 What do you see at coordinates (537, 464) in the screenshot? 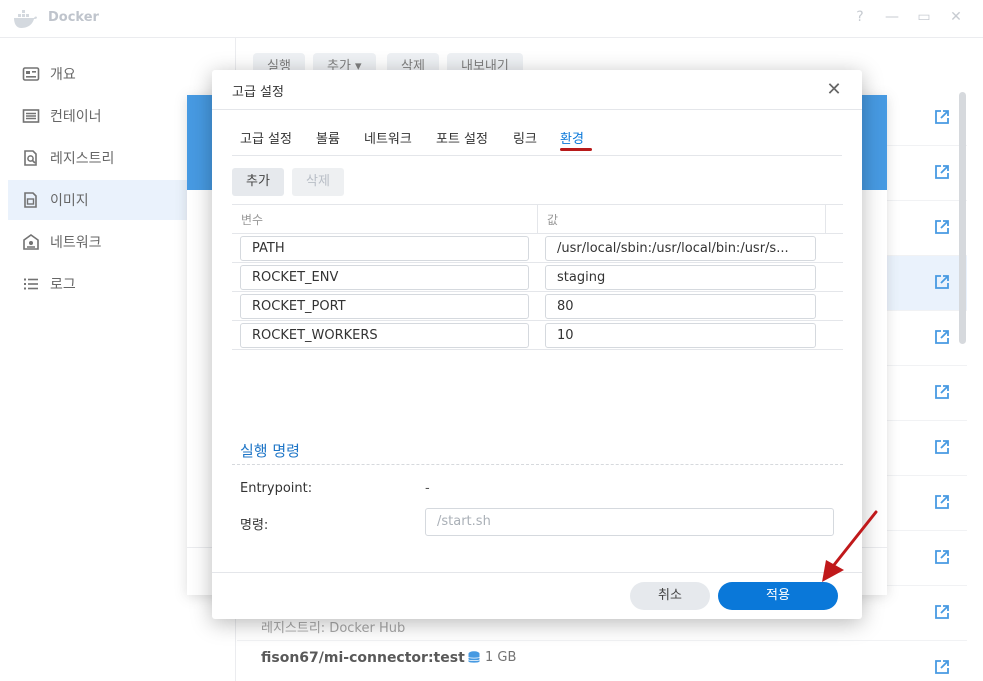
I see `section-divider` at bounding box center [537, 464].